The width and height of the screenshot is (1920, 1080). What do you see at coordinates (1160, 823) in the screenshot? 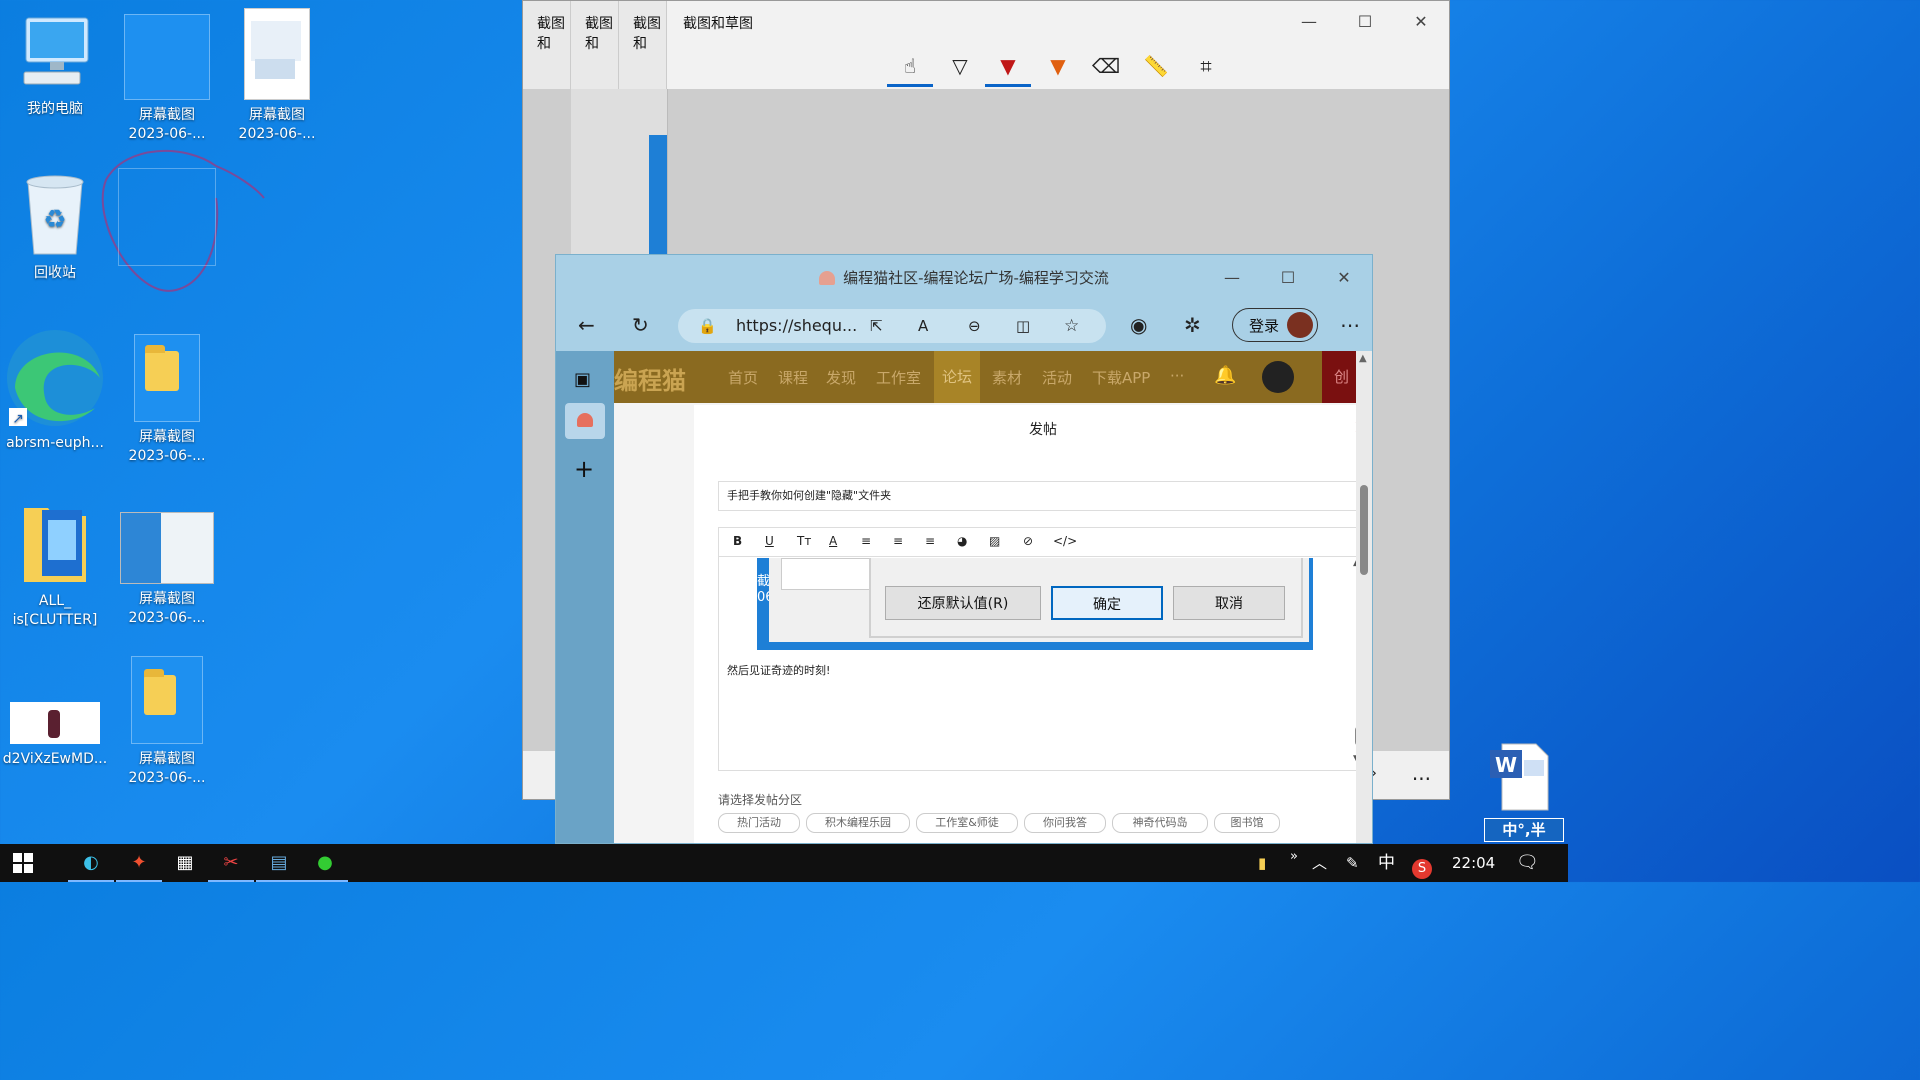
I see `zone-chip-code-island: 神奇代码岛` at bounding box center [1160, 823].